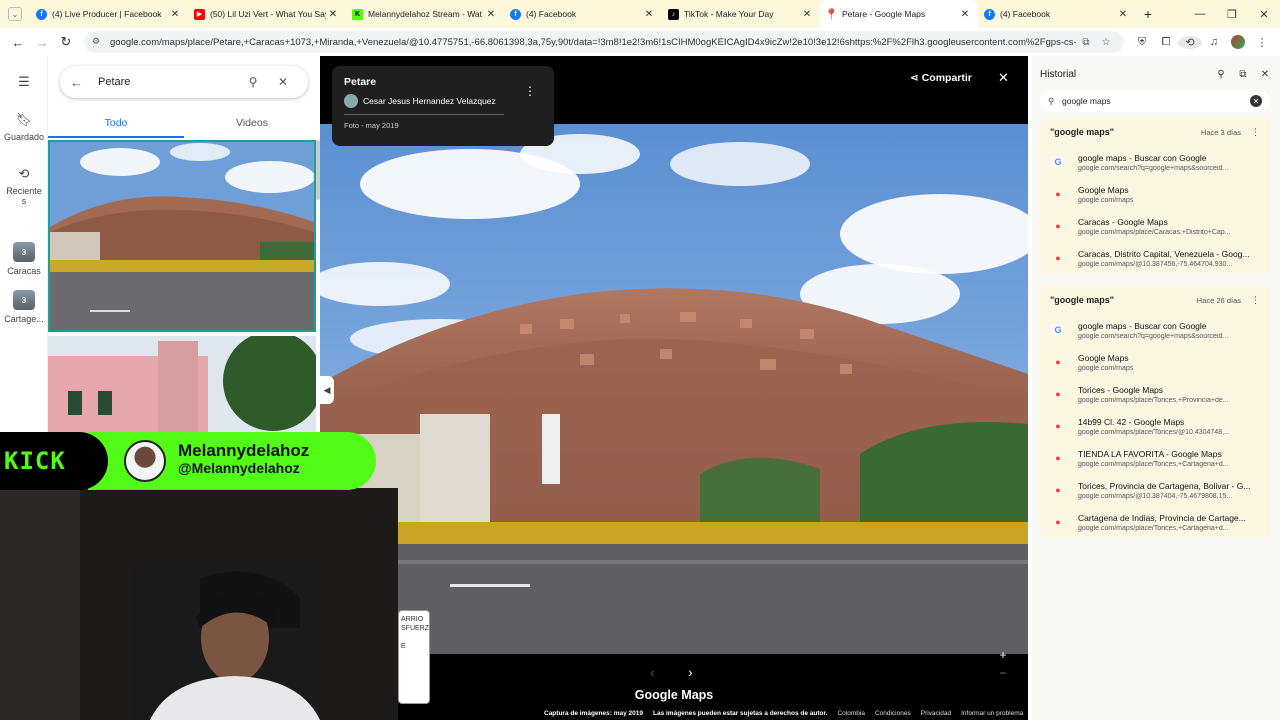 This screenshot has height=720, width=1280. Describe the element at coordinates (1003, 78) in the screenshot. I see `close-viewer-icon: ✕` at that location.